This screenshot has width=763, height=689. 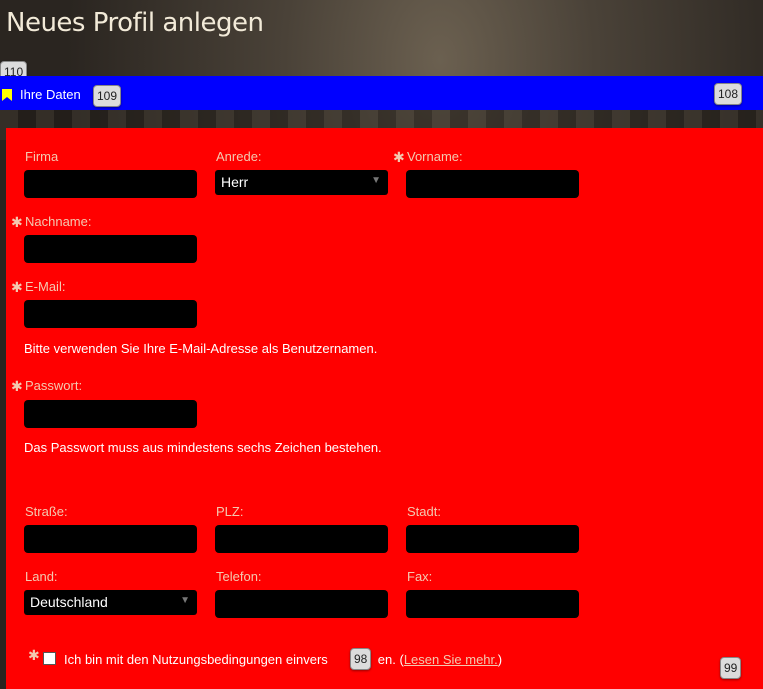 What do you see at coordinates (301, 182) in the screenshot?
I see `anrede-select: Herr ▼` at bounding box center [301, 182].